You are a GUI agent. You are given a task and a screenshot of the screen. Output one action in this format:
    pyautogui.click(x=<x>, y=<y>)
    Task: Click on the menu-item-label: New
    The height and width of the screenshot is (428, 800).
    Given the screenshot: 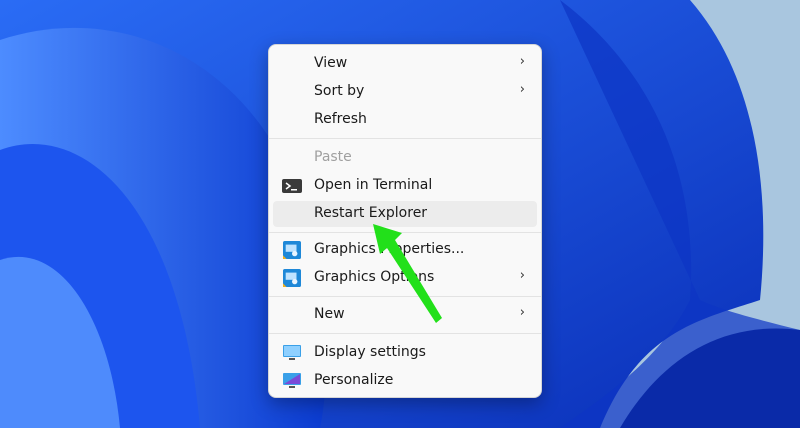 What is the action you would take?
    pyautogui.click(x=329, y=314)
    